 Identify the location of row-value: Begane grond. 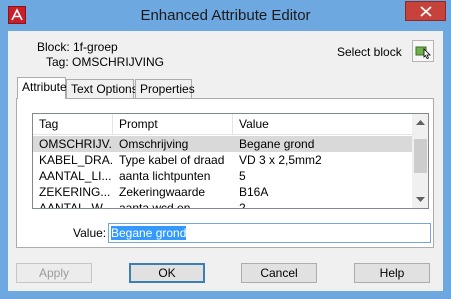
(277, 144).